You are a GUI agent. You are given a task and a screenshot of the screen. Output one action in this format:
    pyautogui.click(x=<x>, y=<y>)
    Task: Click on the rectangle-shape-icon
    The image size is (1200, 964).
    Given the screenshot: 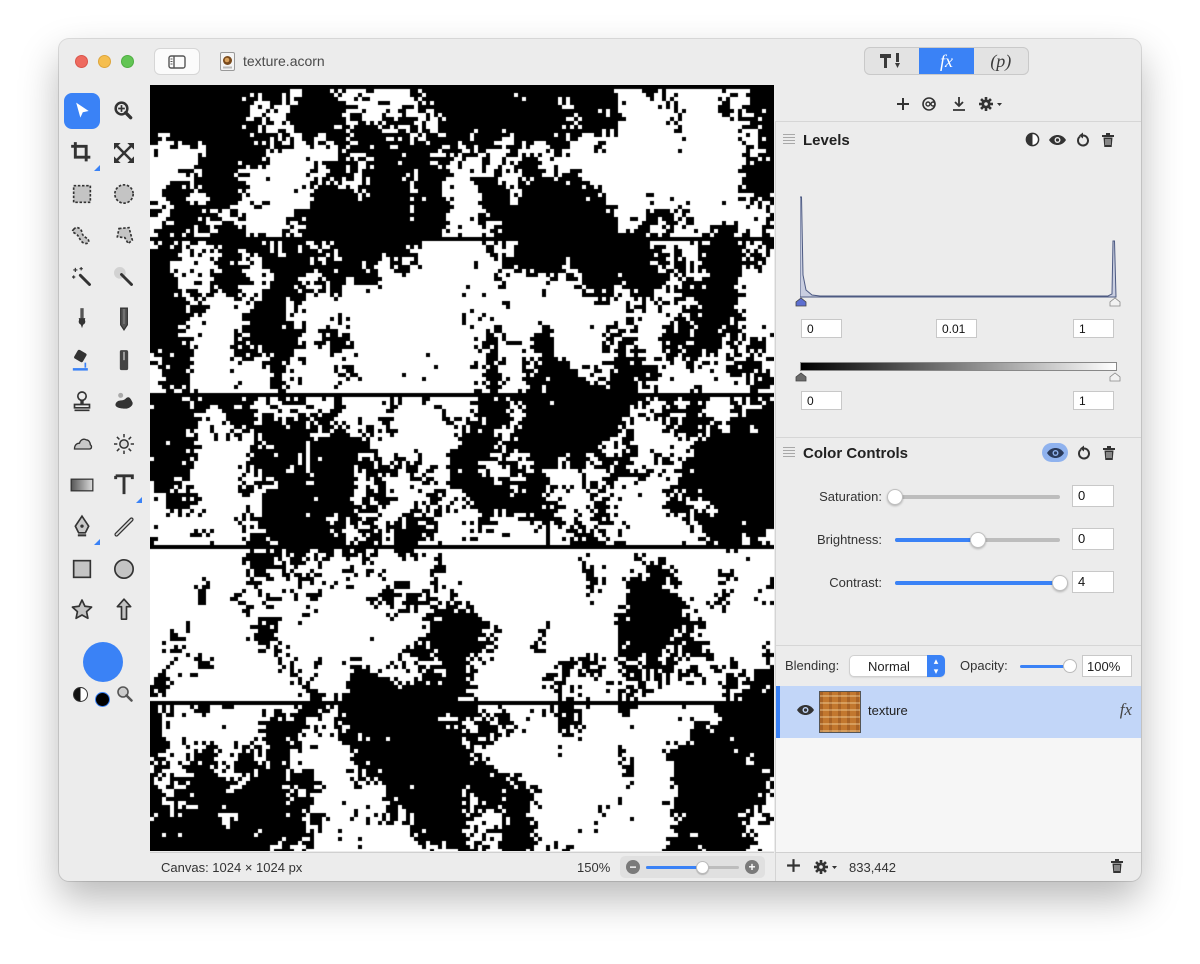 What is the action you would take?
    pyautogui.click(x=82, y=568)
    